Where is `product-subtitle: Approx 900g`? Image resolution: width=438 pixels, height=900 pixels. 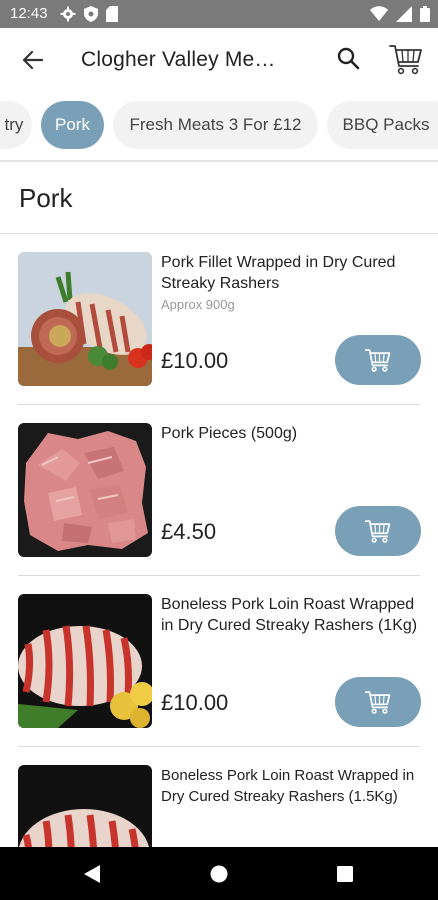
product-subtitle: Approx 900g is located at coordinates (198, 304).